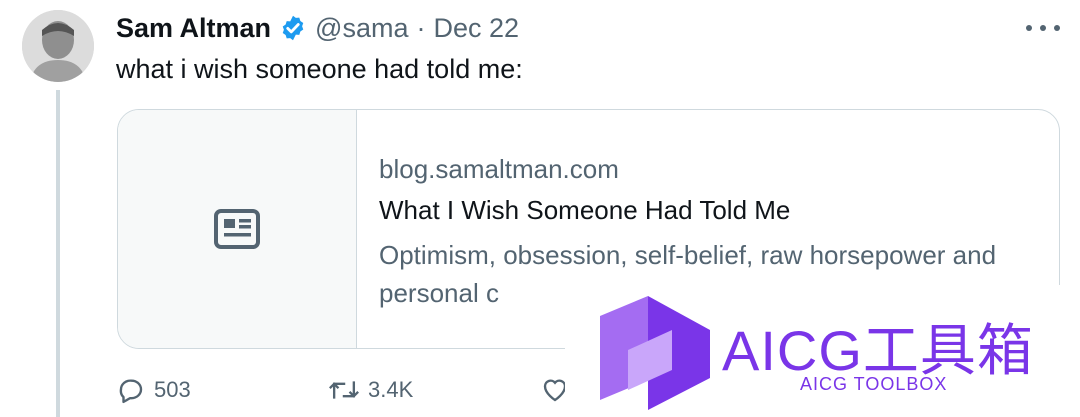 The image size is (1080, 417). I want to click on author-handle: @sama, so click(361, 28).